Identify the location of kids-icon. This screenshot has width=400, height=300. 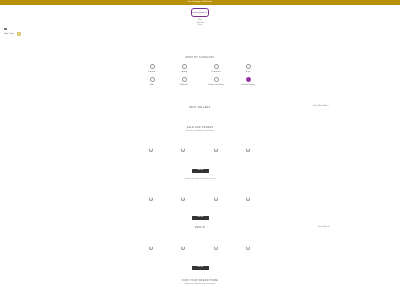
(248, 79).